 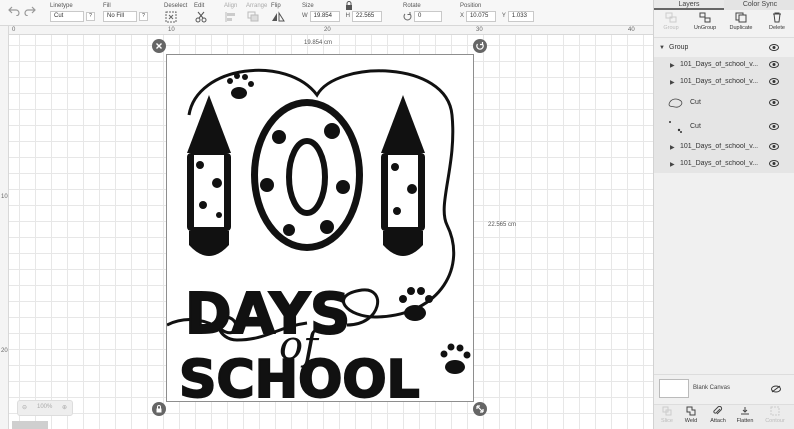 What do you see at coordinates (267, 314) in the screenshot?
I see `days-text: DAYS` at bounding box center [267, 314].